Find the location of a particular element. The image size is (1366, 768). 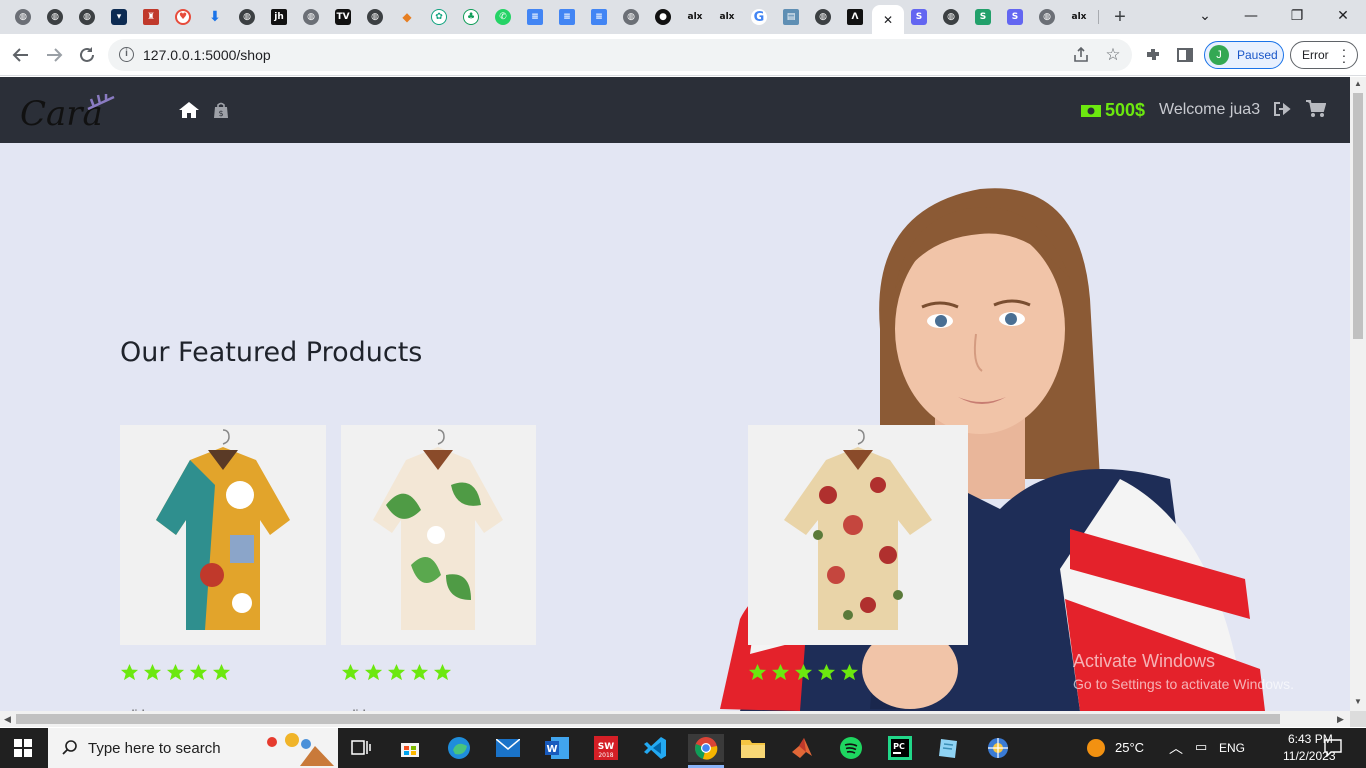

forward-arrow-icon is located at coordinates (54, 55).